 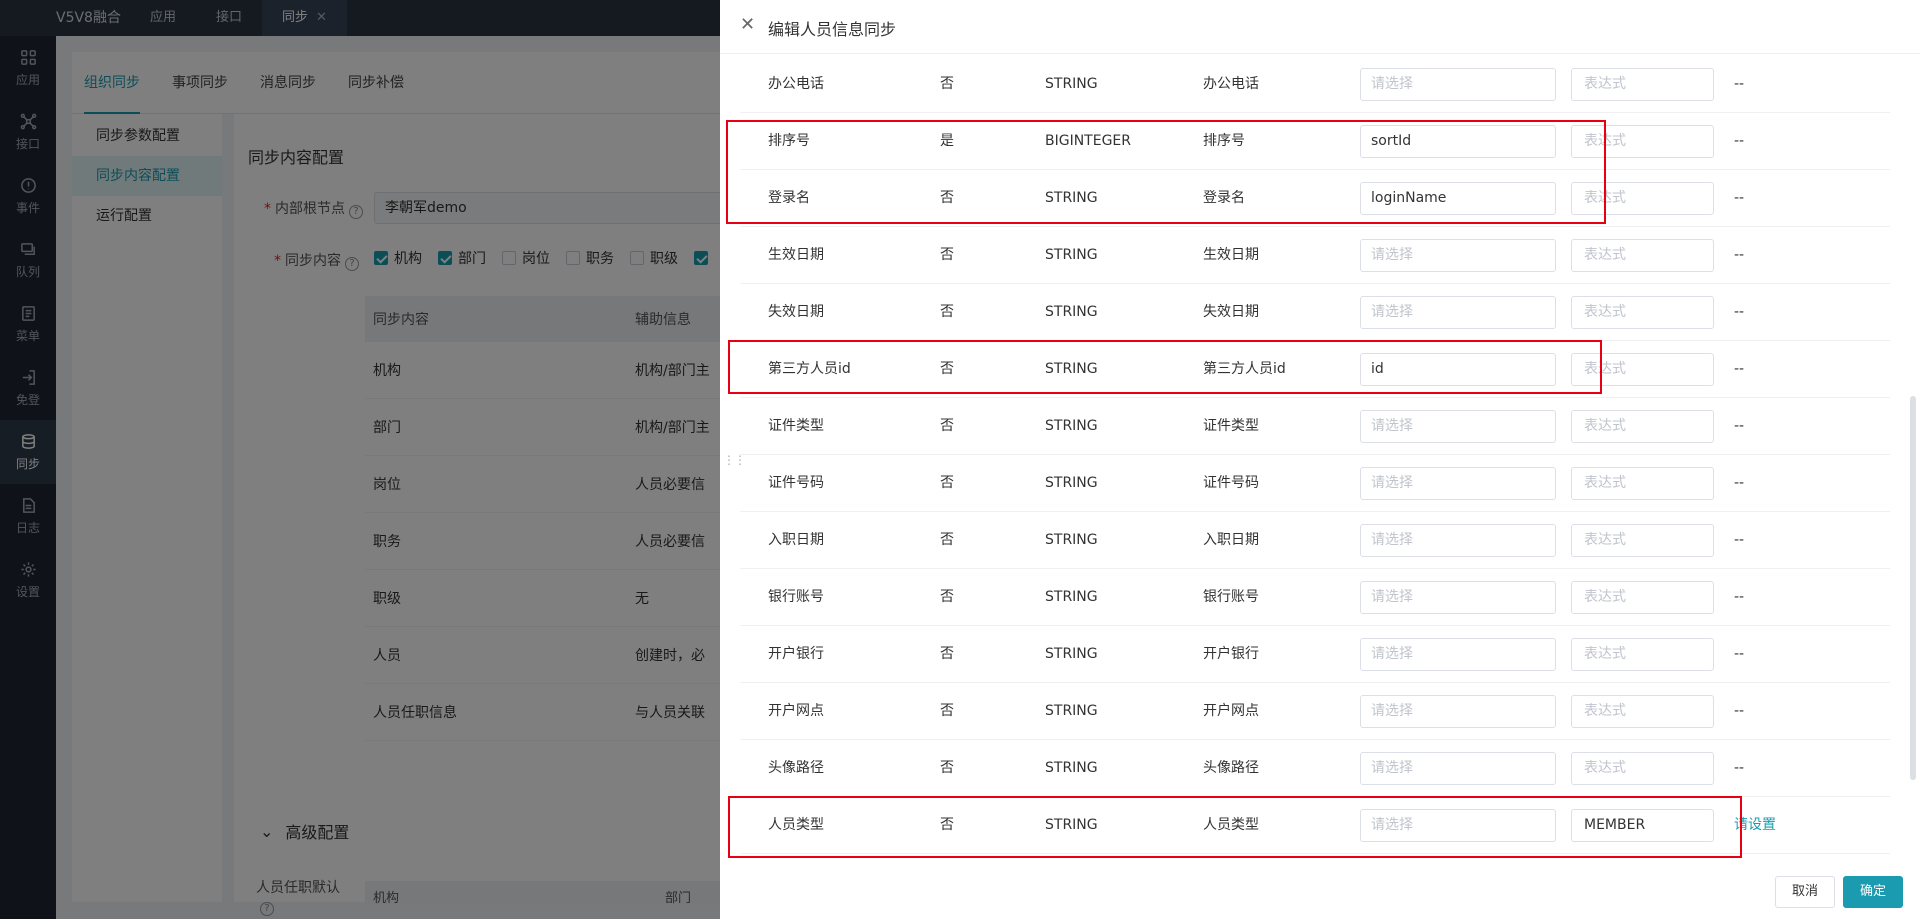 What do you see at coordinates (1315, 369) in the screenshot?
I see `table-row: 第三方人员id 否 STRING 第三方人员id id 表达式 --` at bounding box center [1315, 369].